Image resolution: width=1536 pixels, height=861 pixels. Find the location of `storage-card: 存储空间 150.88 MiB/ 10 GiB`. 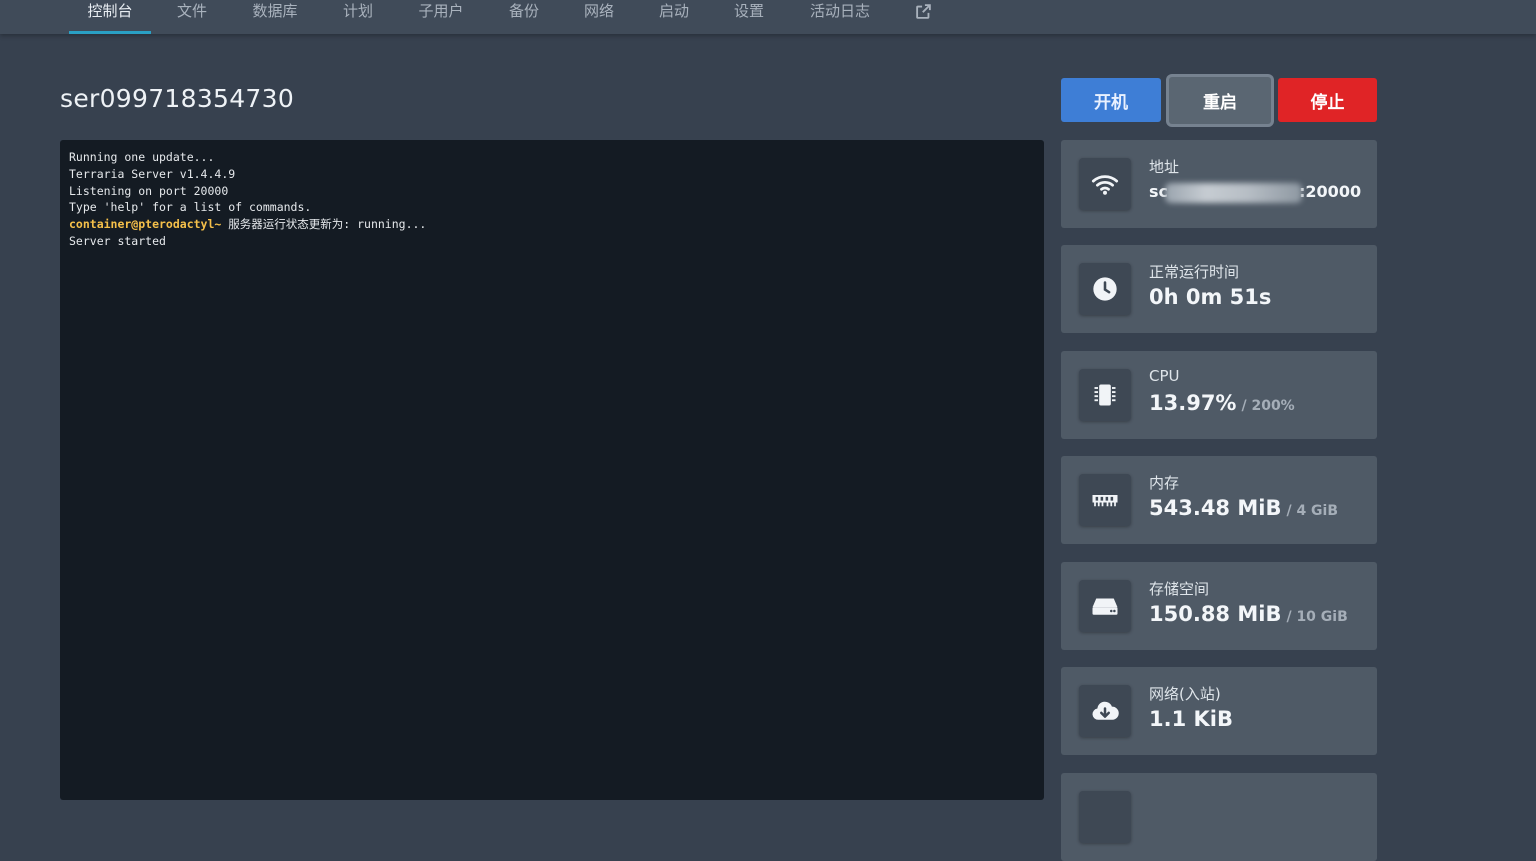

storage-card: 存储空间 150.88 MiB/ 10 GiB is located at coordinates (1219, 606).